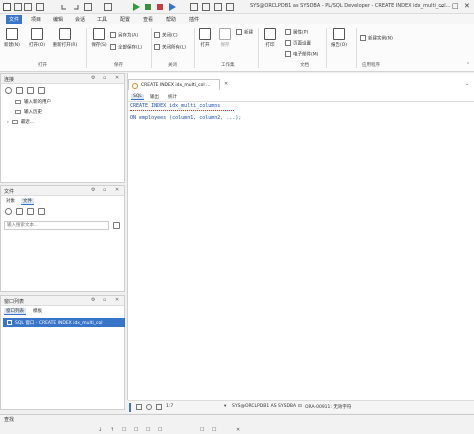 This screenshot has height=434, width=474. Describe the element at coordinates (116, 225) in the screenshot. I see `browse-folder-icon` at that location.